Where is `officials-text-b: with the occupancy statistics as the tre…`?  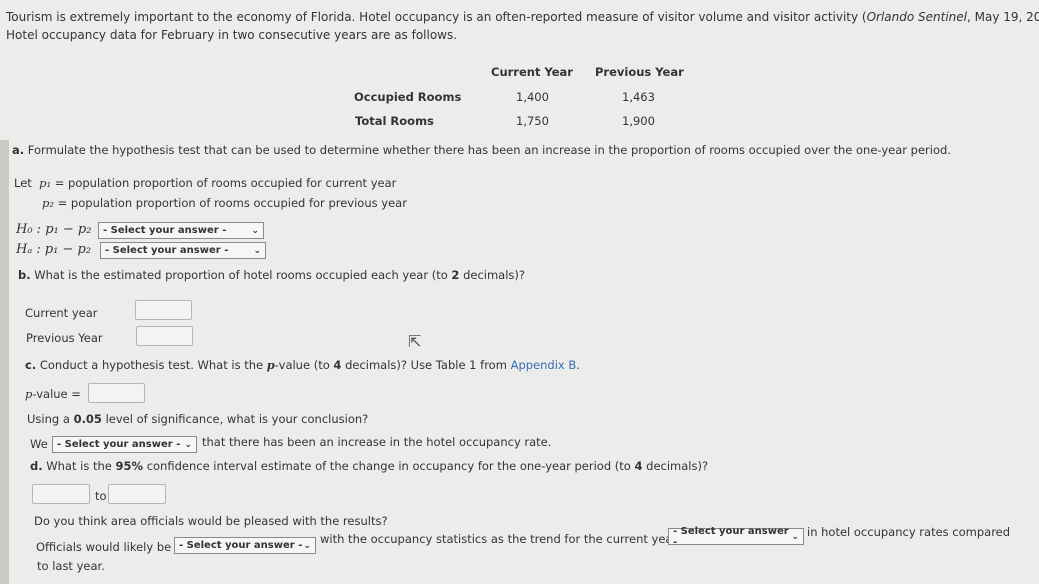
officials-text-b: with the occupancy statistics as the tre… is located at coordinates (505, 539).